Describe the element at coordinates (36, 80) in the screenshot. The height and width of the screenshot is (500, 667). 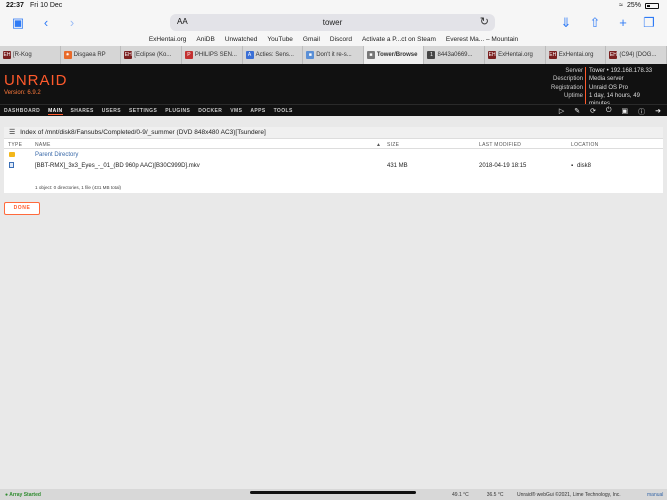
I see `unraid-logo: UNRAID` at that location.